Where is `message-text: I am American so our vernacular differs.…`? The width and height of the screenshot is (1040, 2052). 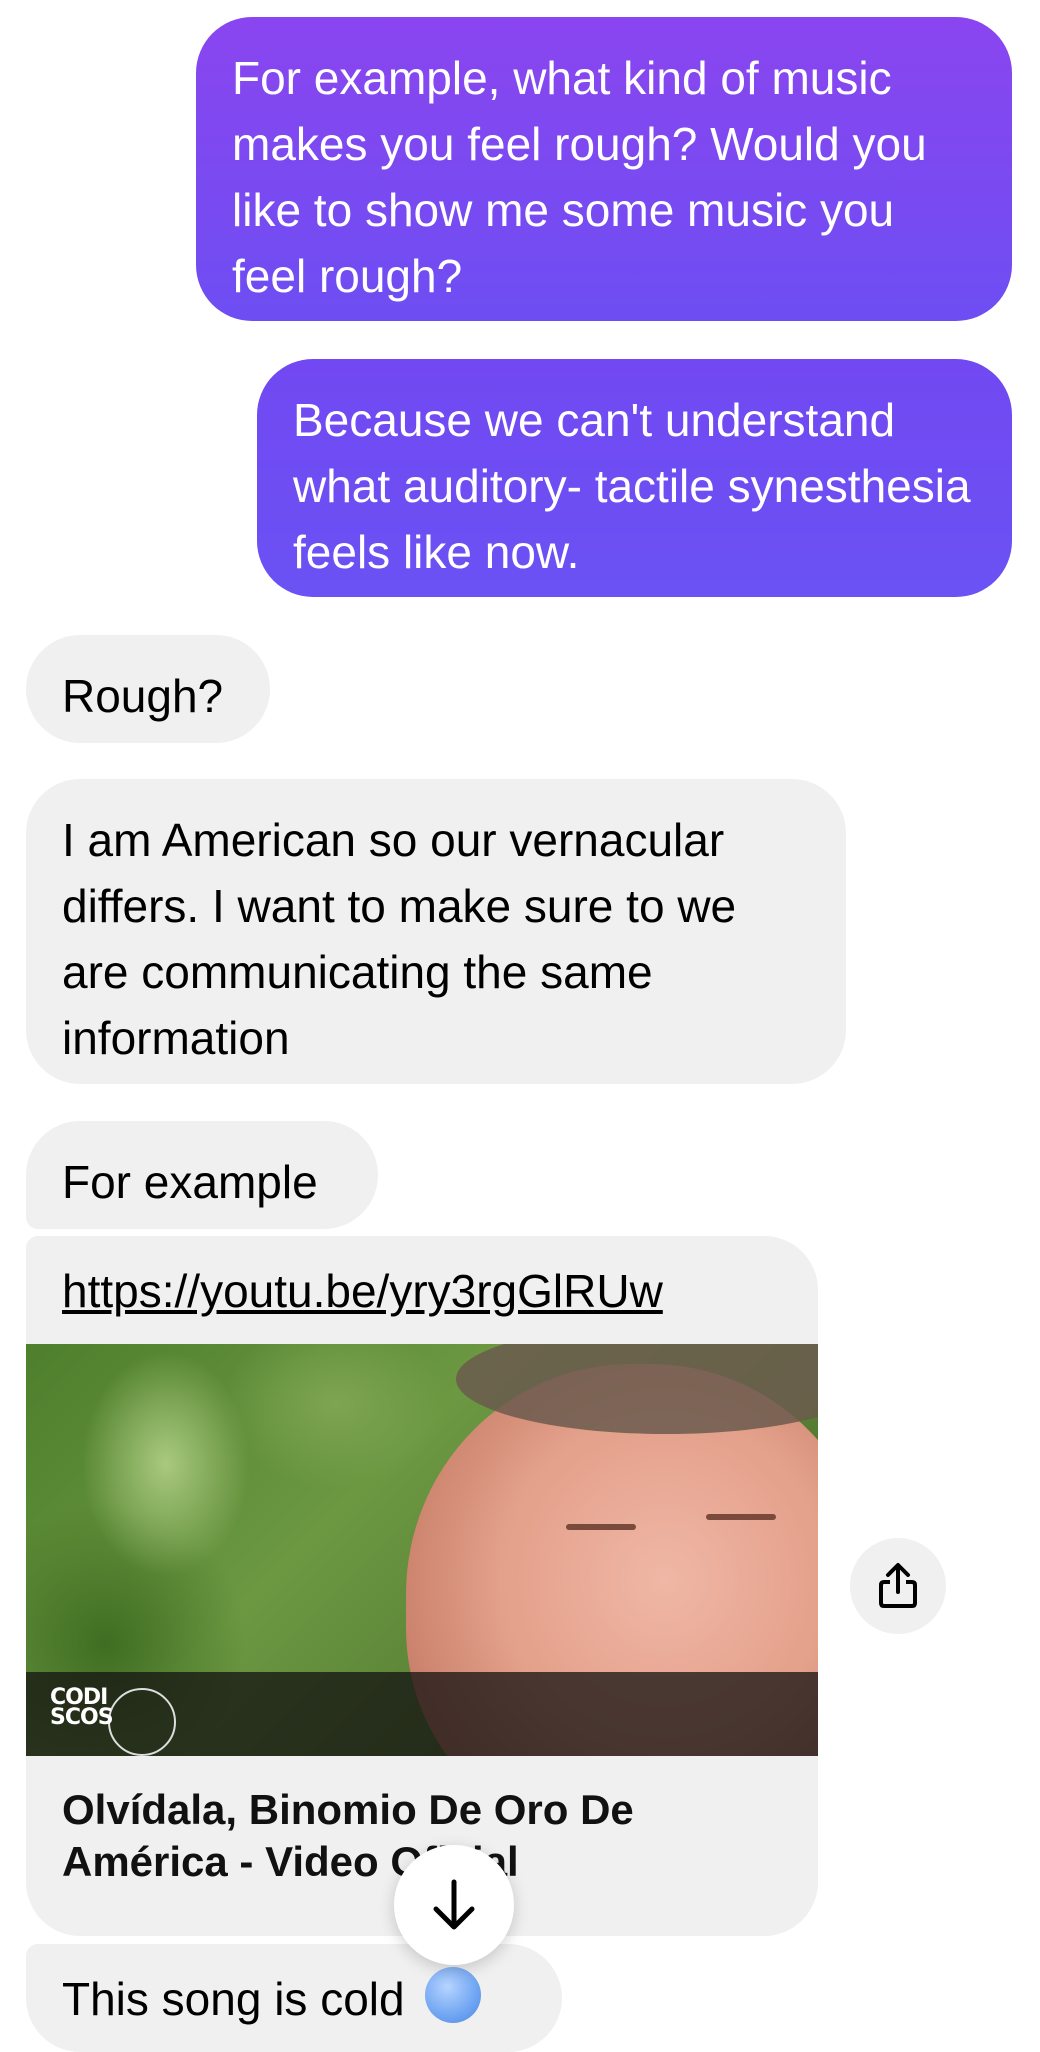
message-text: I am American so our vernacular differs.… is located at coordinates (399, 939).